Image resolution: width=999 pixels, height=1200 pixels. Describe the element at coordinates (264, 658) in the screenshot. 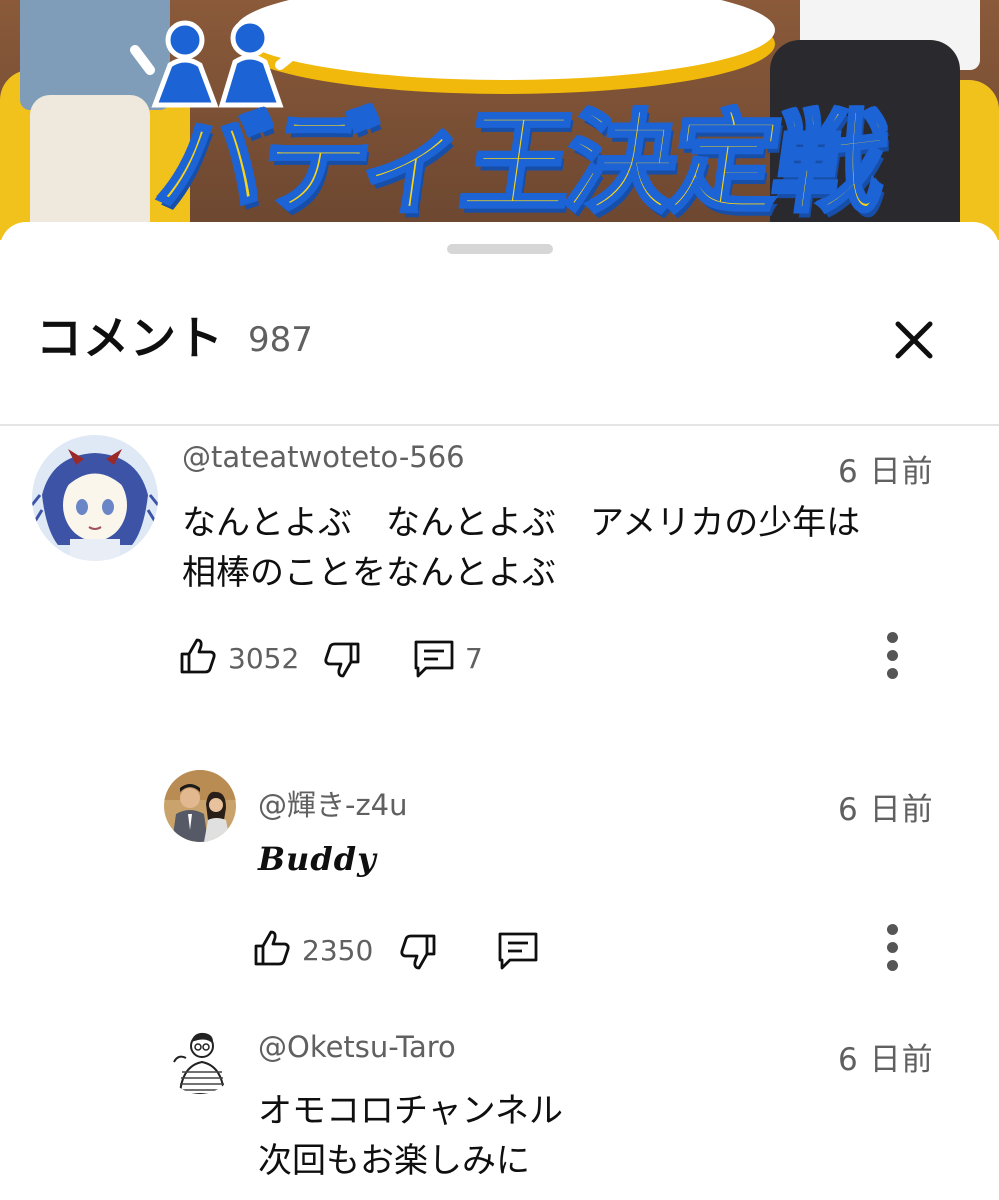

I see `like-count: 3052` at that location.